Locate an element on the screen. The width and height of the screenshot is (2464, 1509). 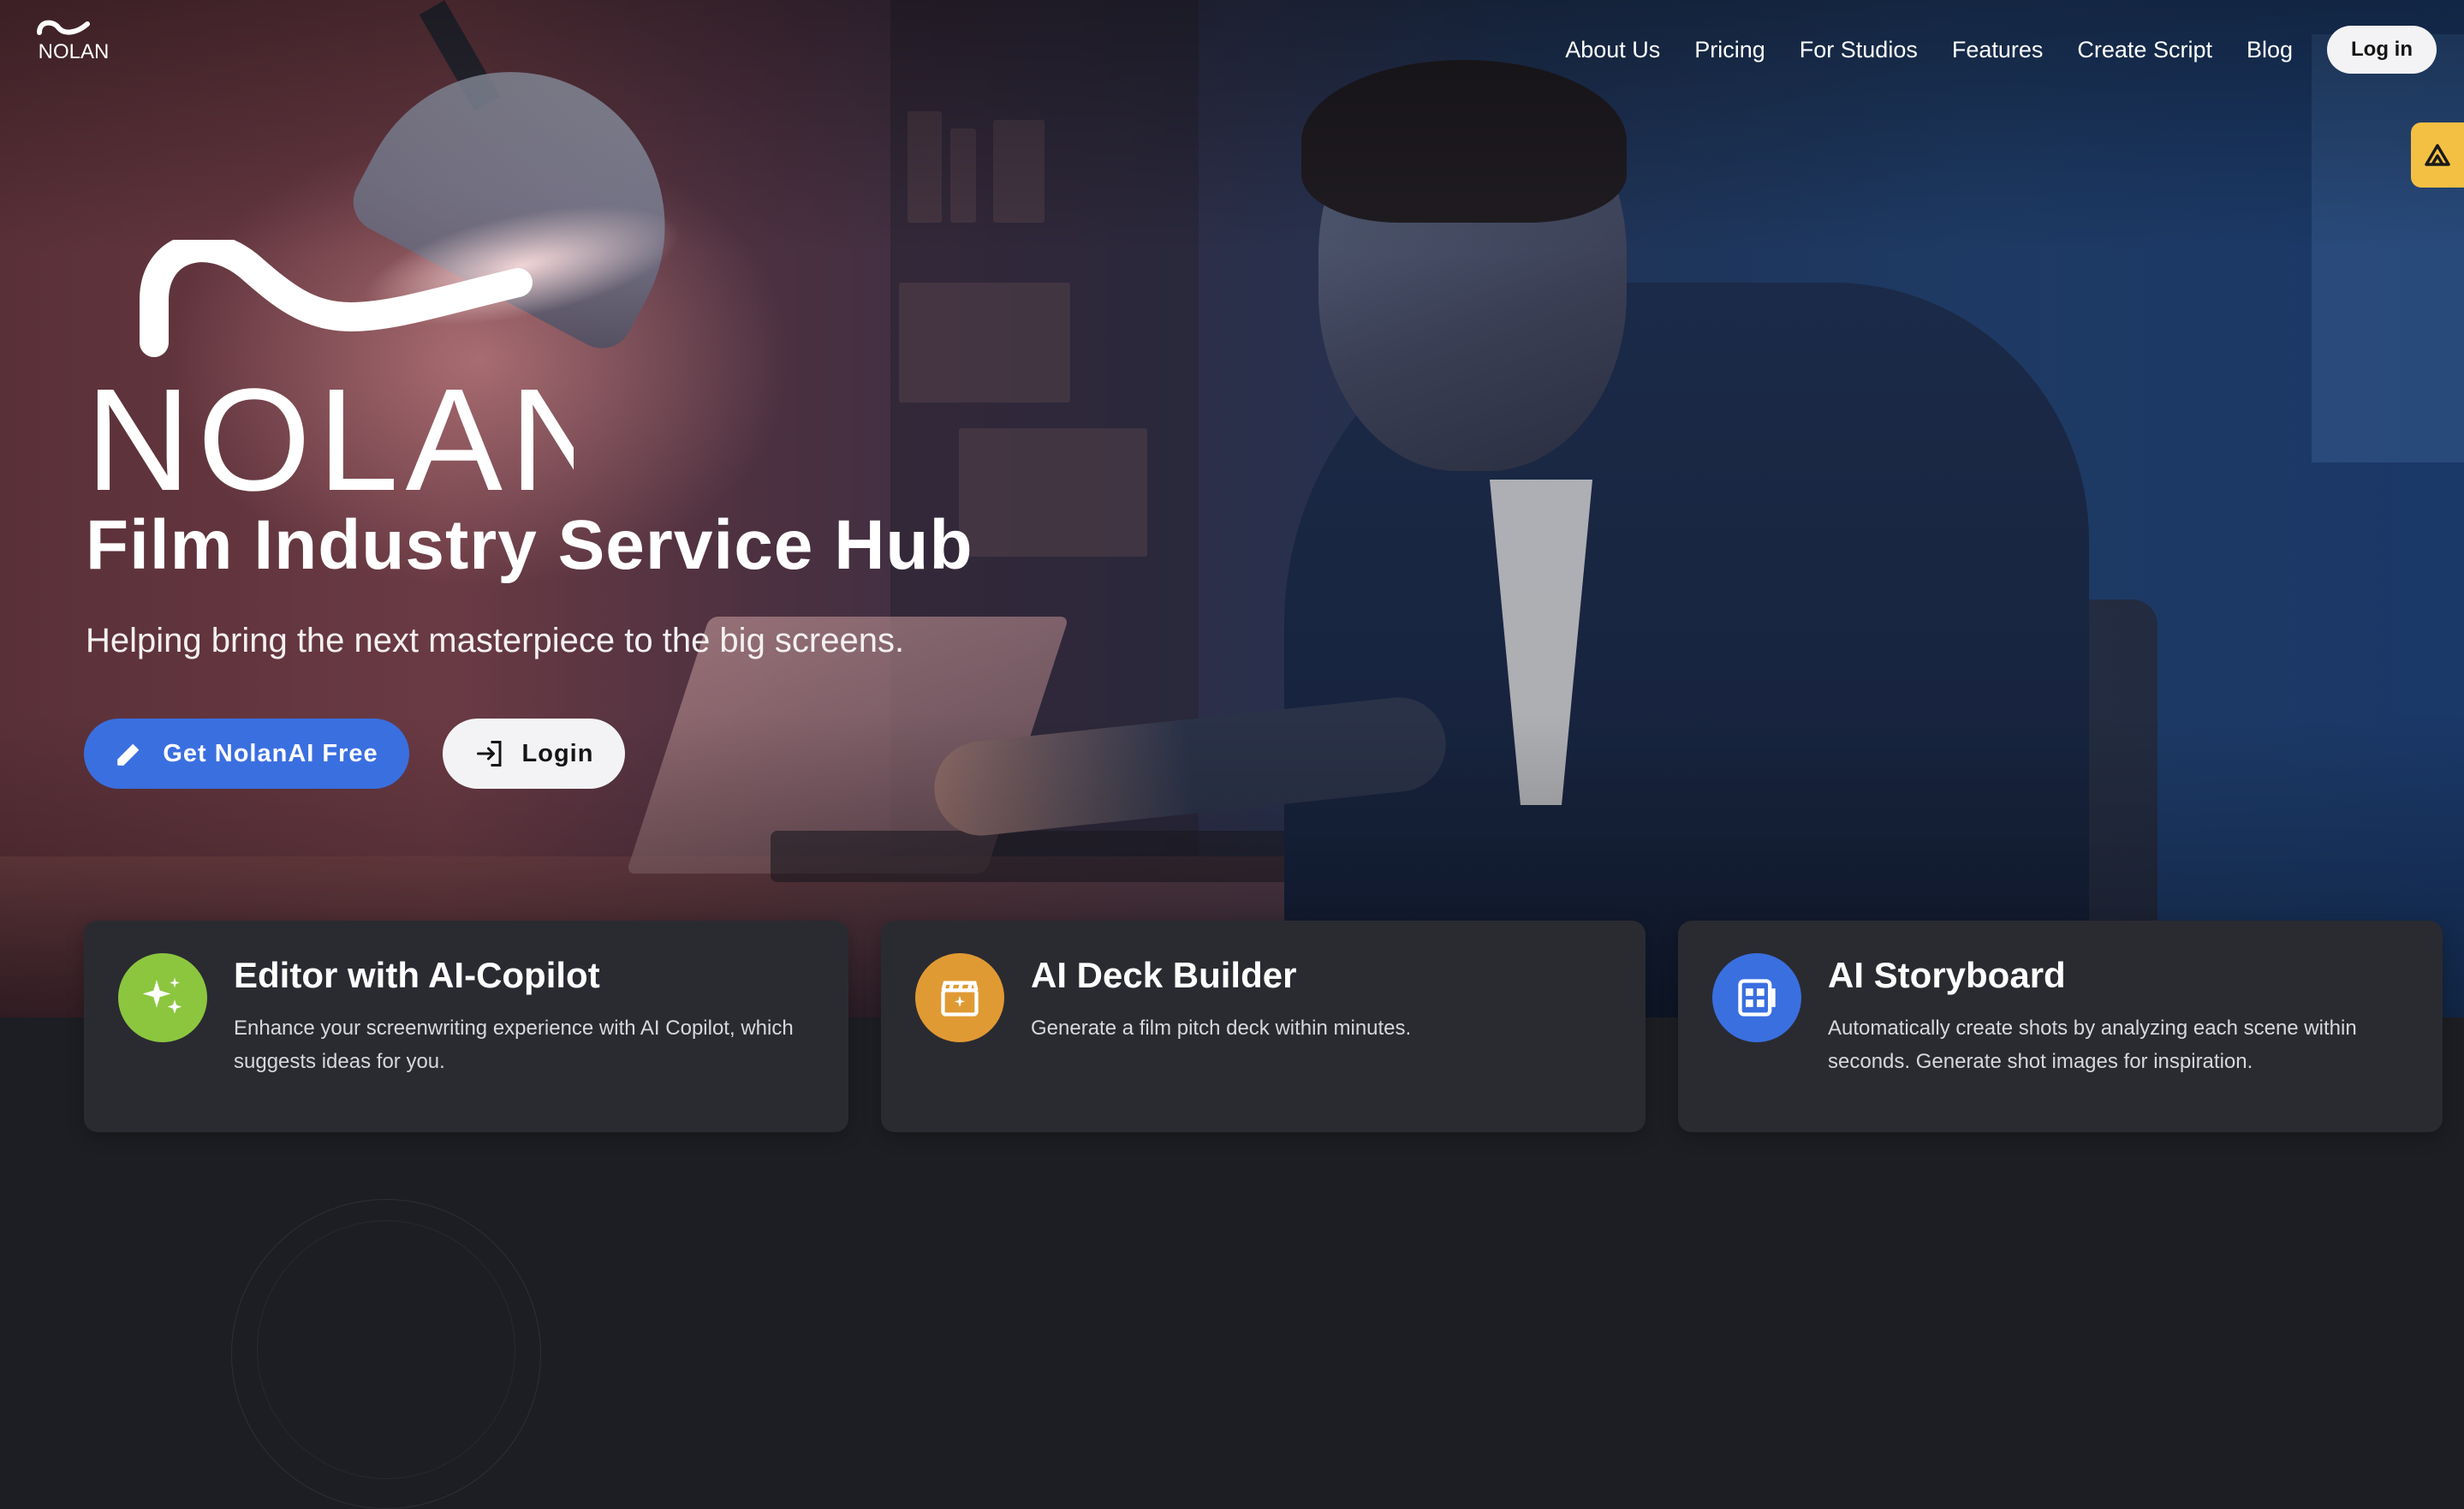
storyboard-icon is located at coordinates (1757, 998).